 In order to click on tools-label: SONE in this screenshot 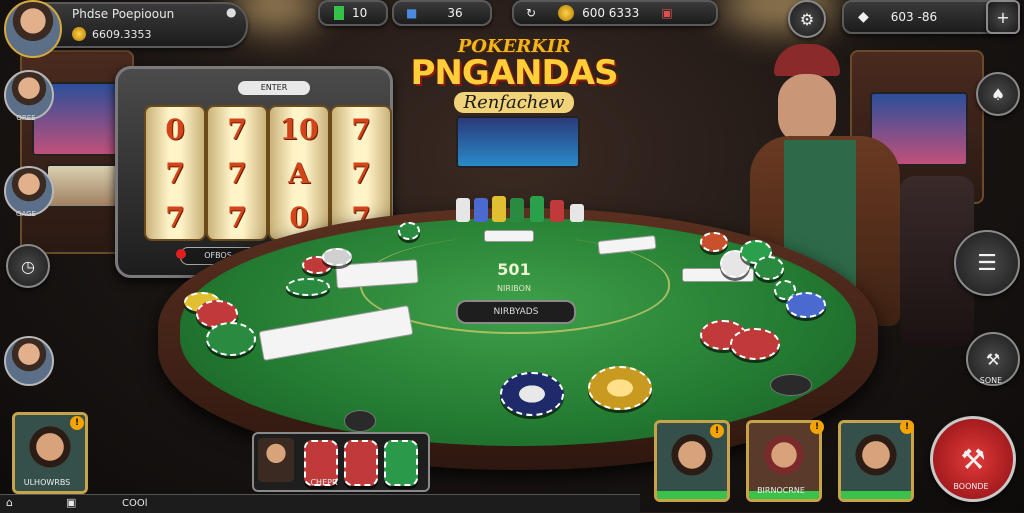, I will do `click(991, 380)`.